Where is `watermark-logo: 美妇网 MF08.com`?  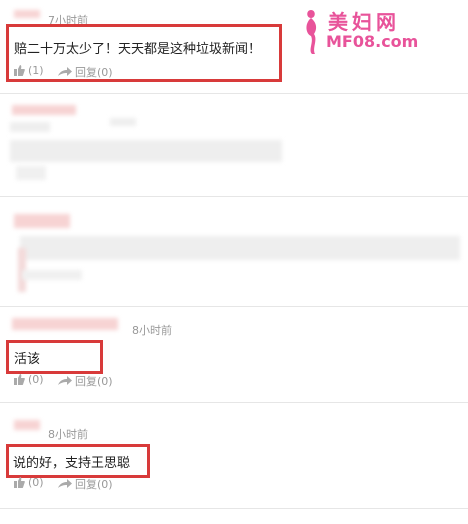
watermark-logo: 美妇网 MF08.com is located at coordinates (380, 31).